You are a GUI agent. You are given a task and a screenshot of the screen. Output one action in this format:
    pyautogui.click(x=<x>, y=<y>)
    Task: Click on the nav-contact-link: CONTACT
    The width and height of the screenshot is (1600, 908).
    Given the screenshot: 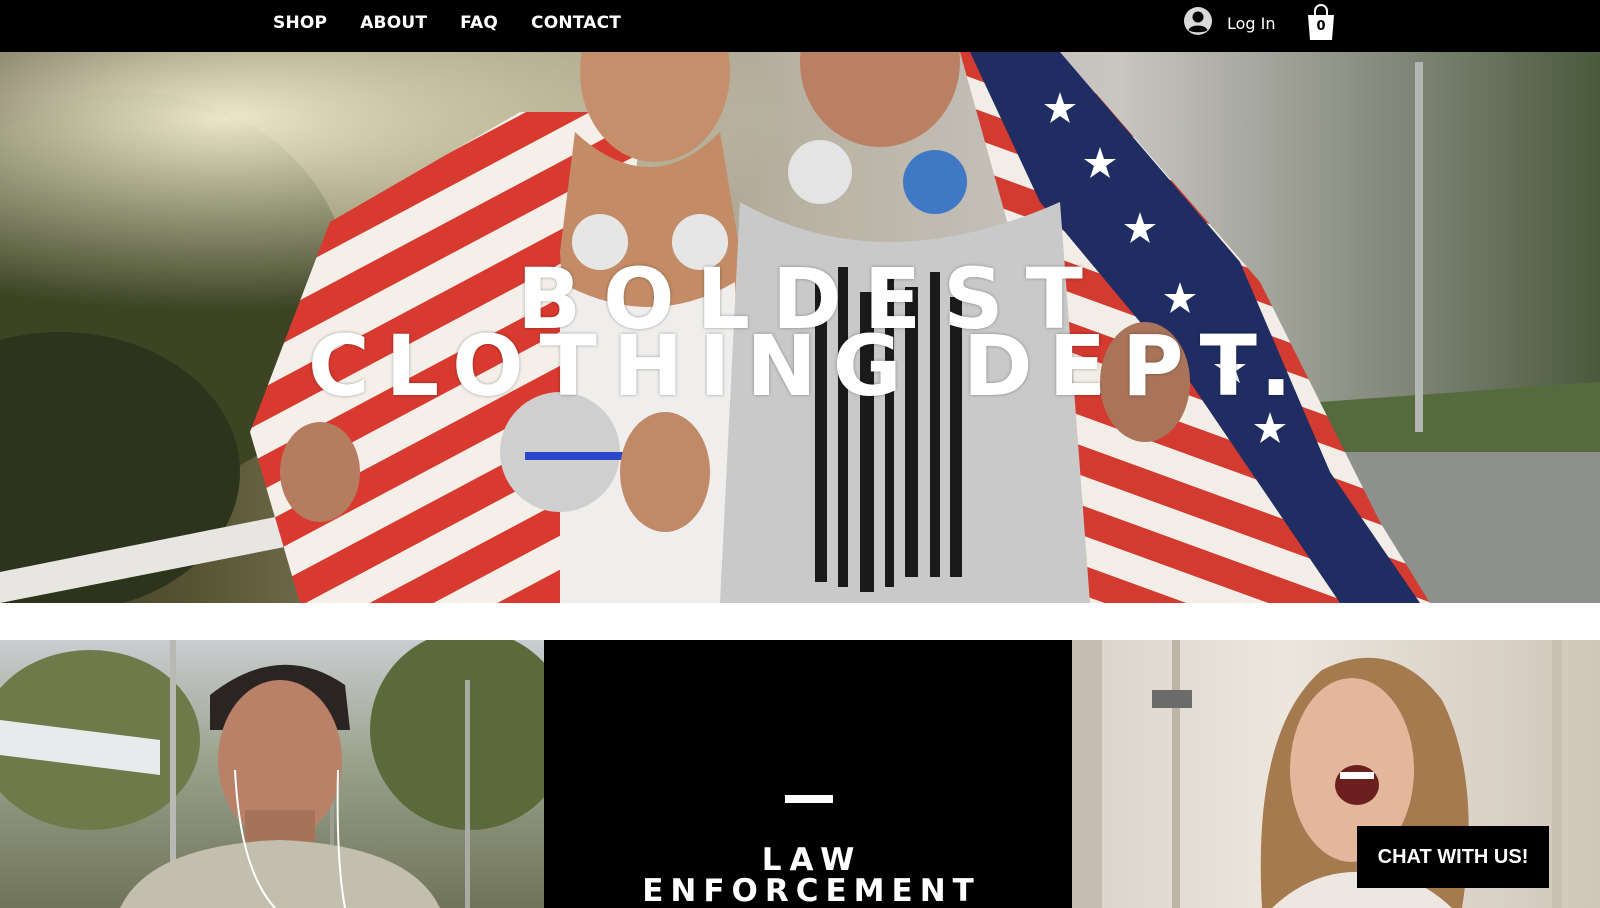 What is the action you would take?
    pyautogui.click(x=576, y=23)
    